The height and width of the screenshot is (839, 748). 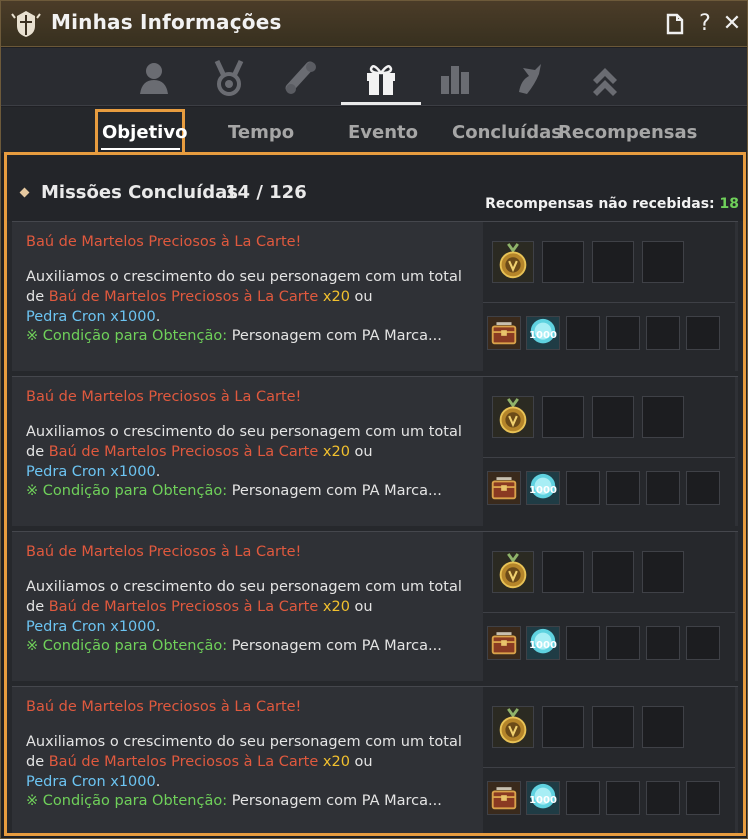 What do you see at coordinates (609, 760) in the screenshot?
I see `reward-slots: 1000` at bounding box center [609, 760].